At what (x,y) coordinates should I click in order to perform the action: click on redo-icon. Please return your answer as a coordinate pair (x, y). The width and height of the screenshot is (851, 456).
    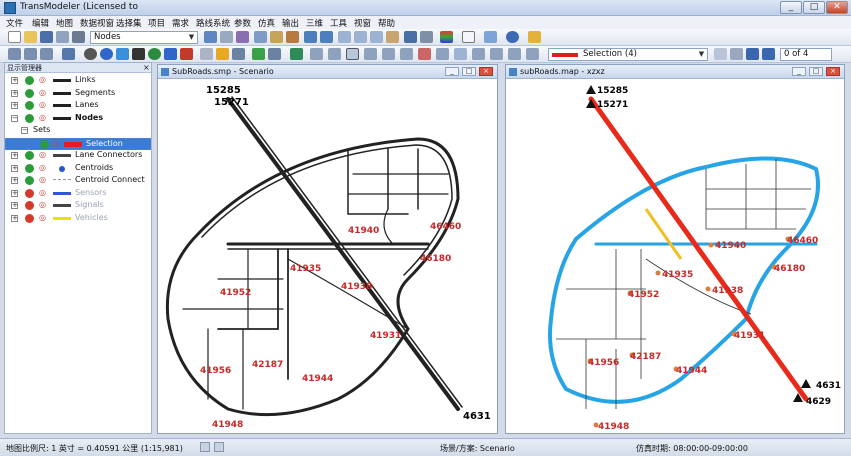
    Looking at the image, I should click on (326, 37).